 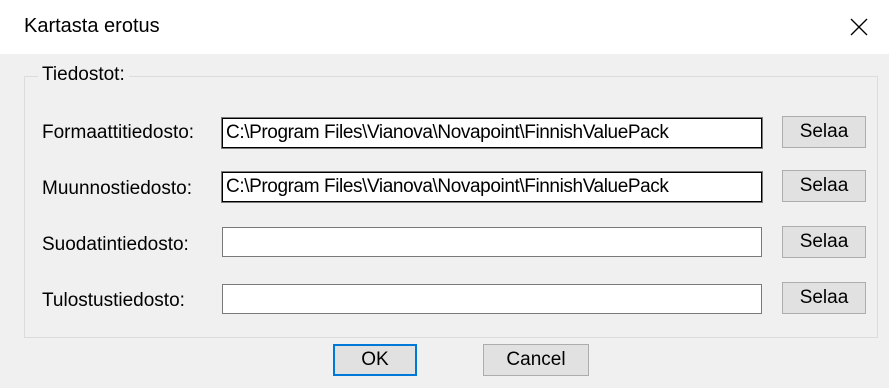 What do you see at coordinates (492, 187) in the screenshot?
I see `conversion-file-input` at bounding box center [492, 187].